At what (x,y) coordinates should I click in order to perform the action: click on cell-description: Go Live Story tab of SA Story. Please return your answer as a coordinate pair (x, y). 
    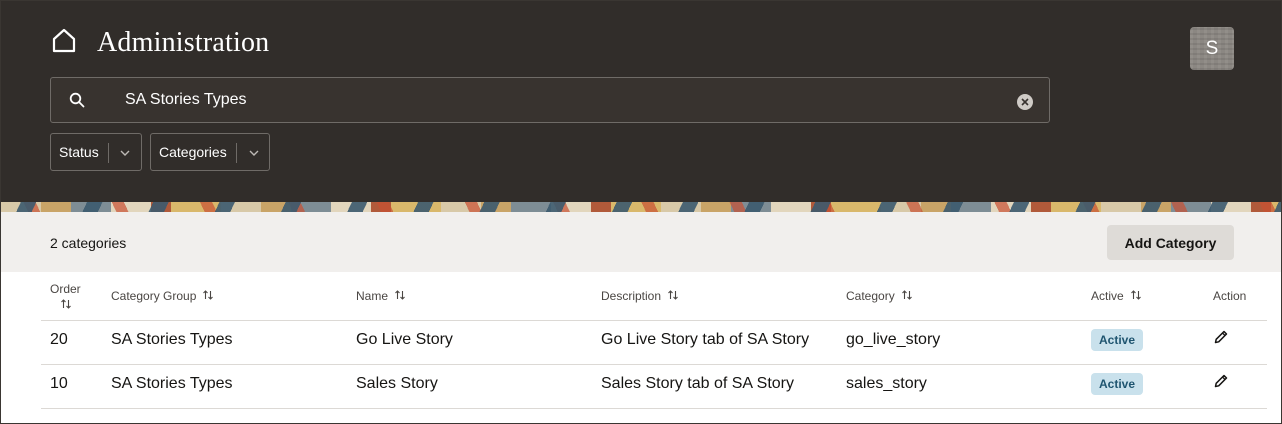
    Looking at the image, I should click on (705, 339).